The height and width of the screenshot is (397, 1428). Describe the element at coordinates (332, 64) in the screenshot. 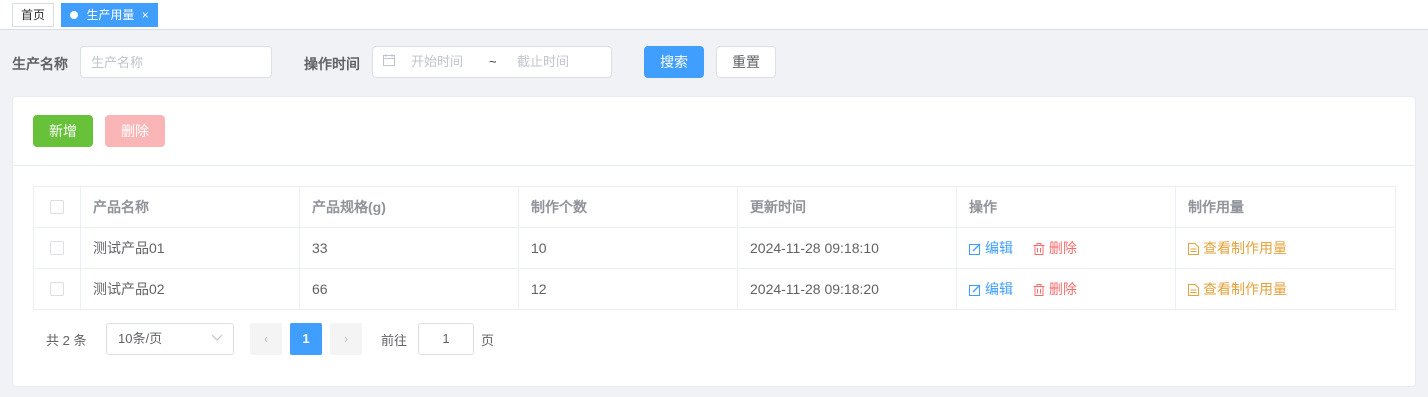

I see `time-label: 操作时间` at that location.